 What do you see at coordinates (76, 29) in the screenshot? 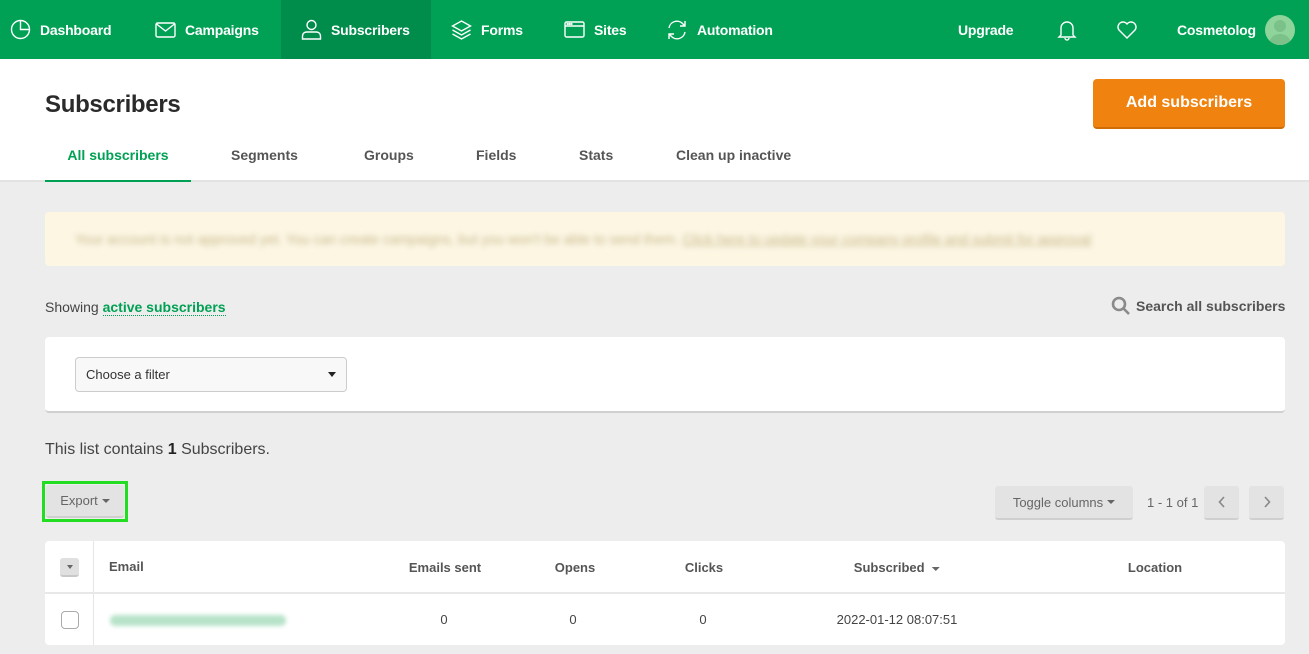
I see `nav-label: Dashboard` at bounding box center [76, 29].